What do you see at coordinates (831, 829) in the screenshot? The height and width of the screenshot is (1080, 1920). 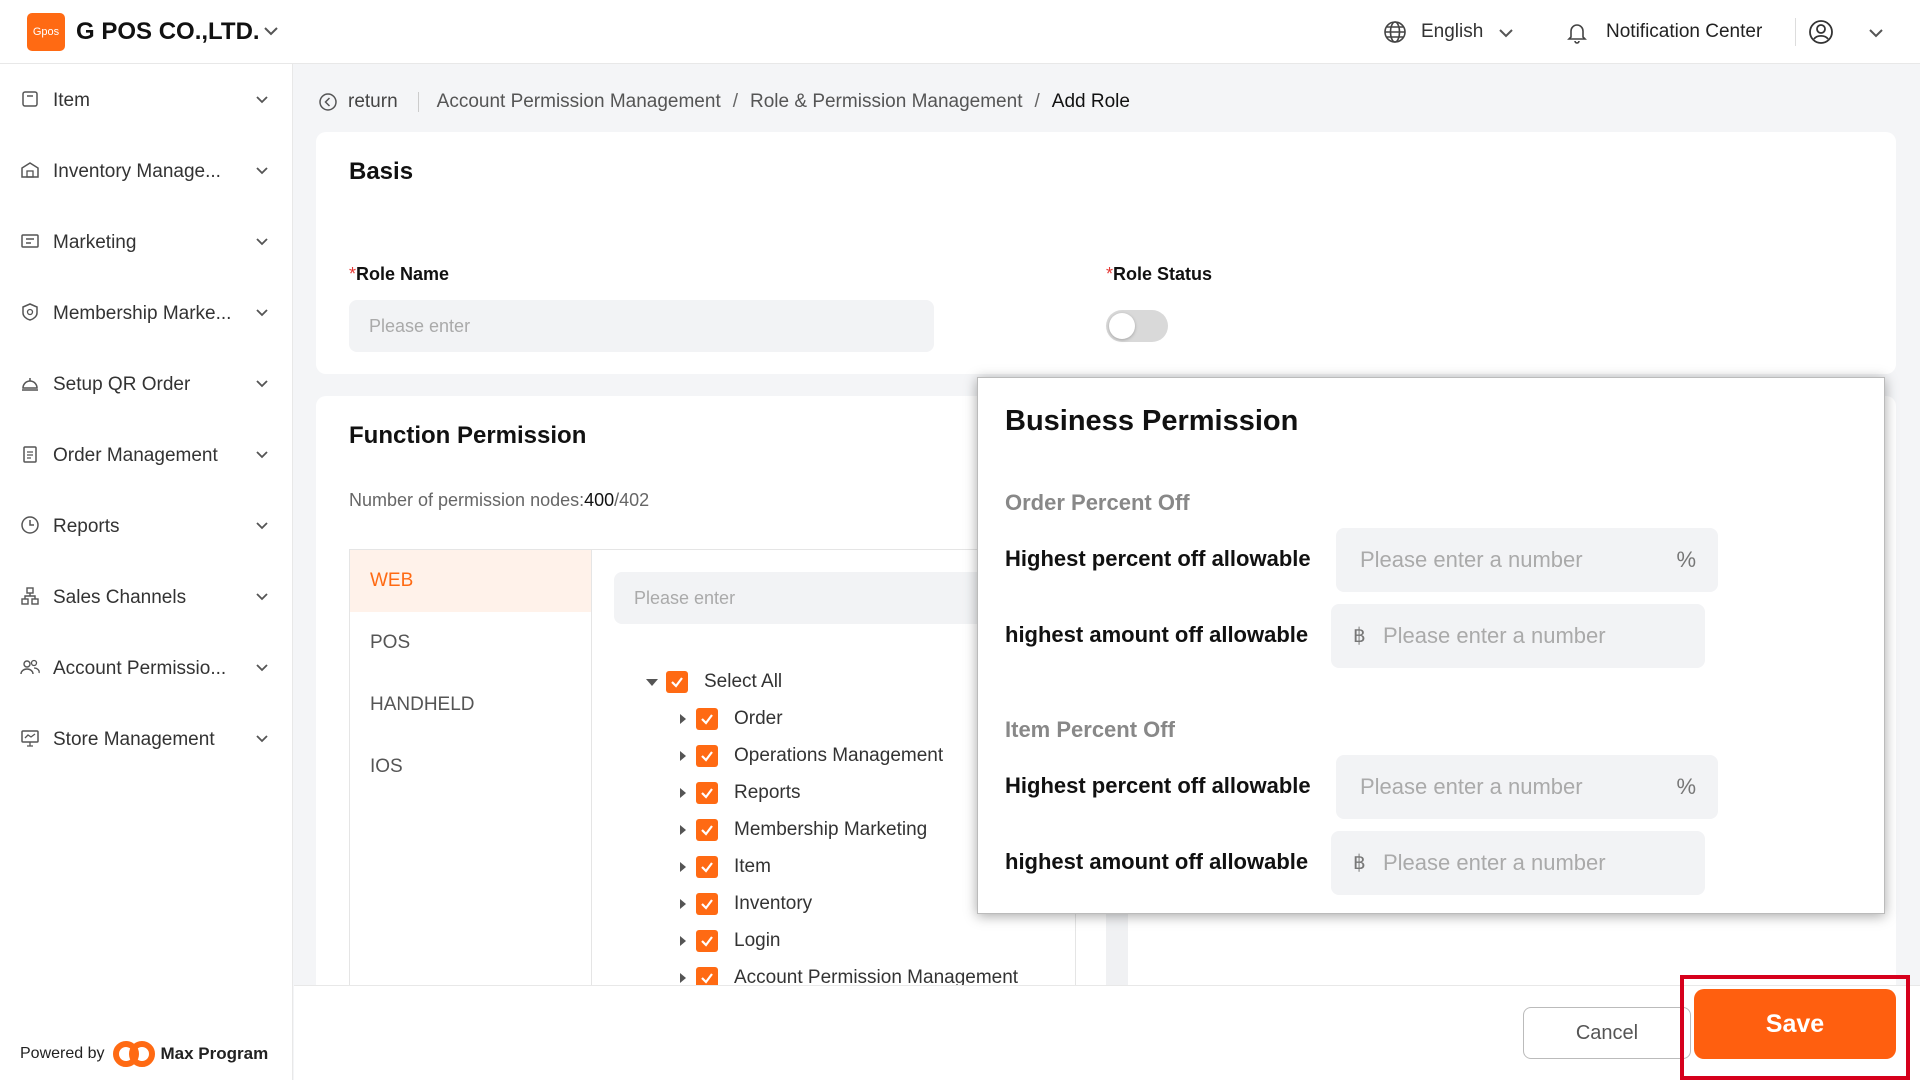 I see `tree-label: Membership Marketing` at bounding box center [831, 829].